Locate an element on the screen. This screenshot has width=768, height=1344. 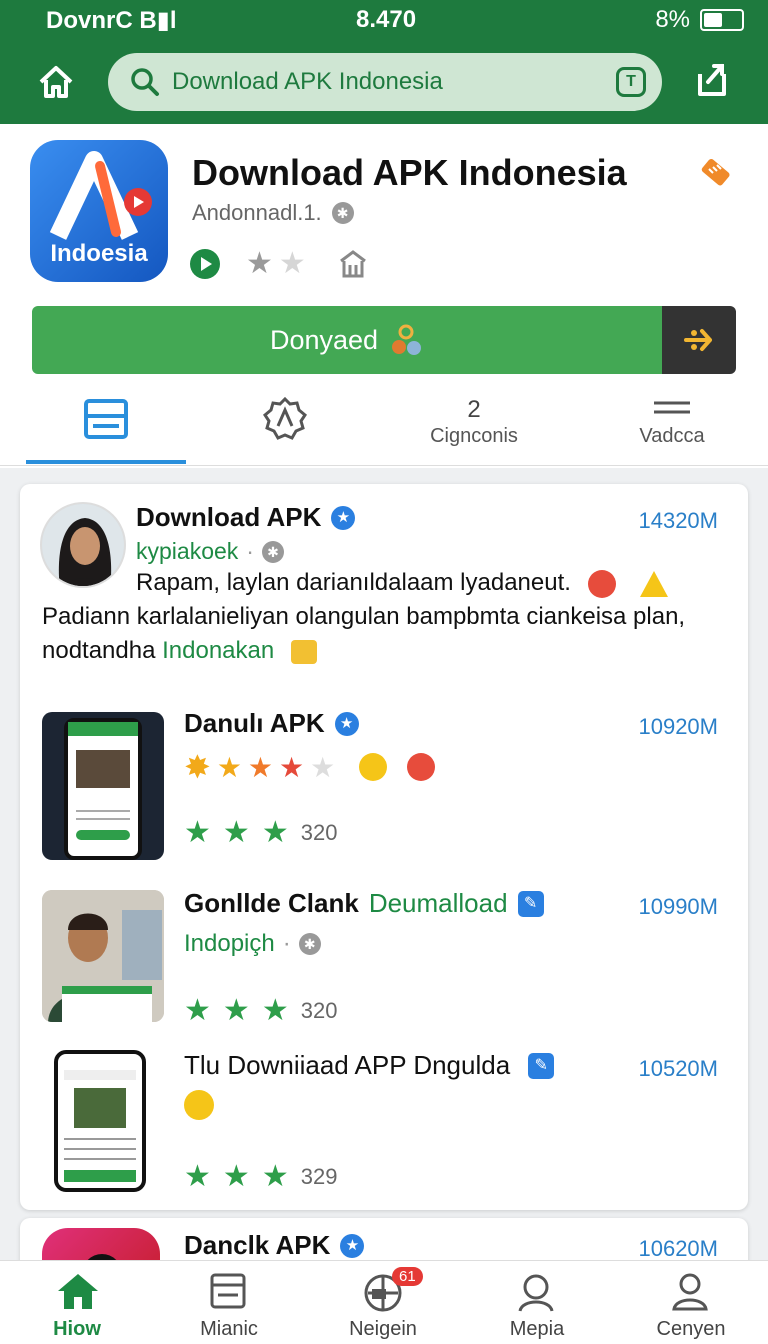
desc-text: nodtandha is located at coordinates (102, 650).